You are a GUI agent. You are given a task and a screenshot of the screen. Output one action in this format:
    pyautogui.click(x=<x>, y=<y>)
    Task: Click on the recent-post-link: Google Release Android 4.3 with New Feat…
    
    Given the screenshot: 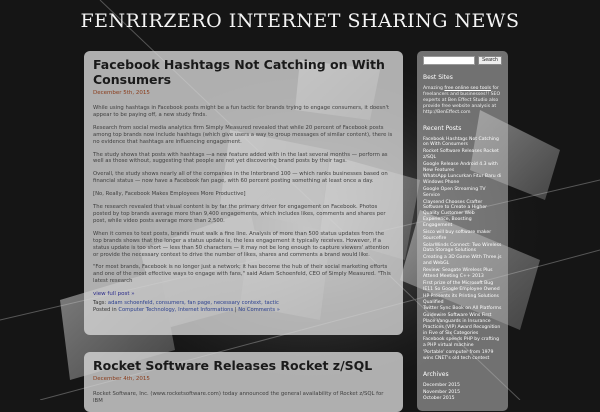 What is the action you would take?
    pyautogui.click(x=462, y=168)
    